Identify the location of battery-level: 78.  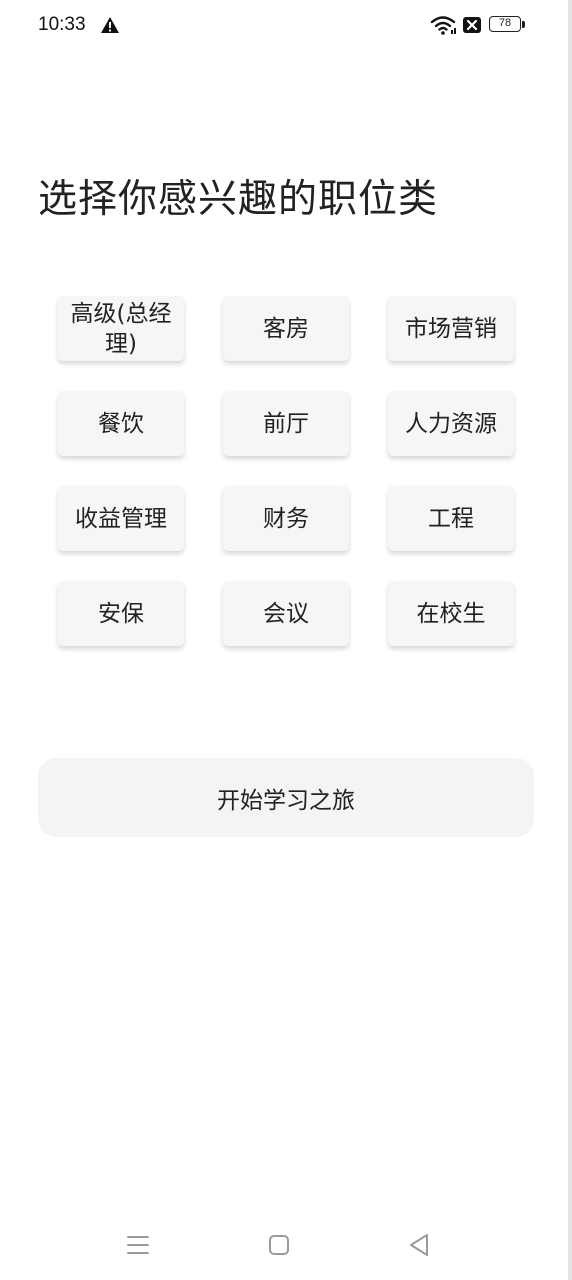
(505, 24).